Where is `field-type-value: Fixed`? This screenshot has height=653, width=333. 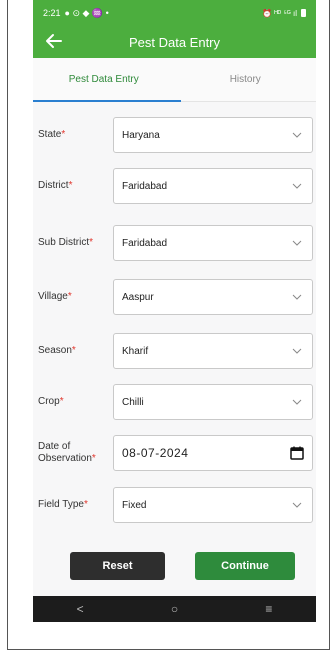 field-type-value: Fixed is located at coordinates (134, 505).